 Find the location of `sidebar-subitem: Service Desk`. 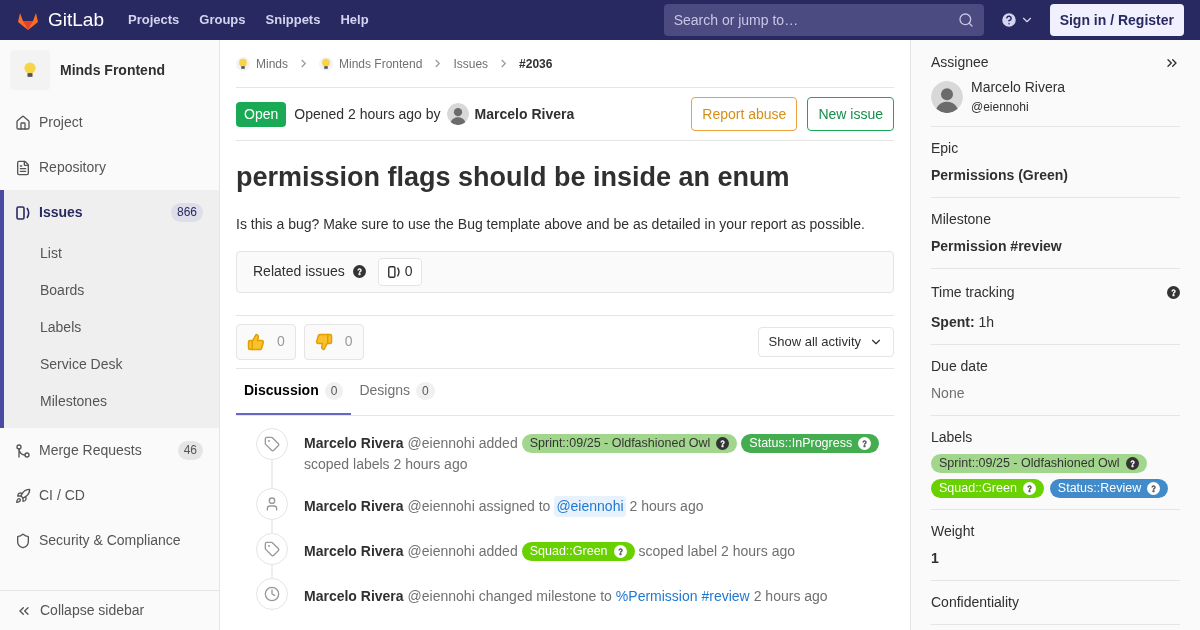

sidebar-subitem: Service Desk is located at coordinates (111, 364).